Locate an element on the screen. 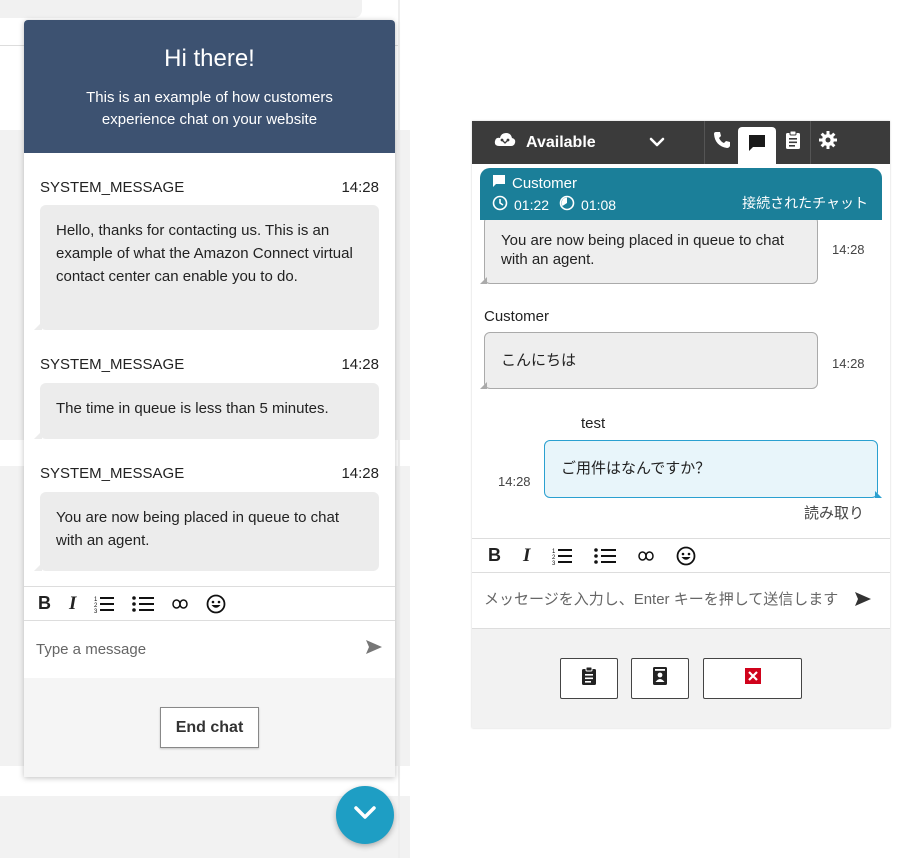 The height and width of the screenshot is (858, 912). agent-status-label: Available is located at coordinates (561, 142).